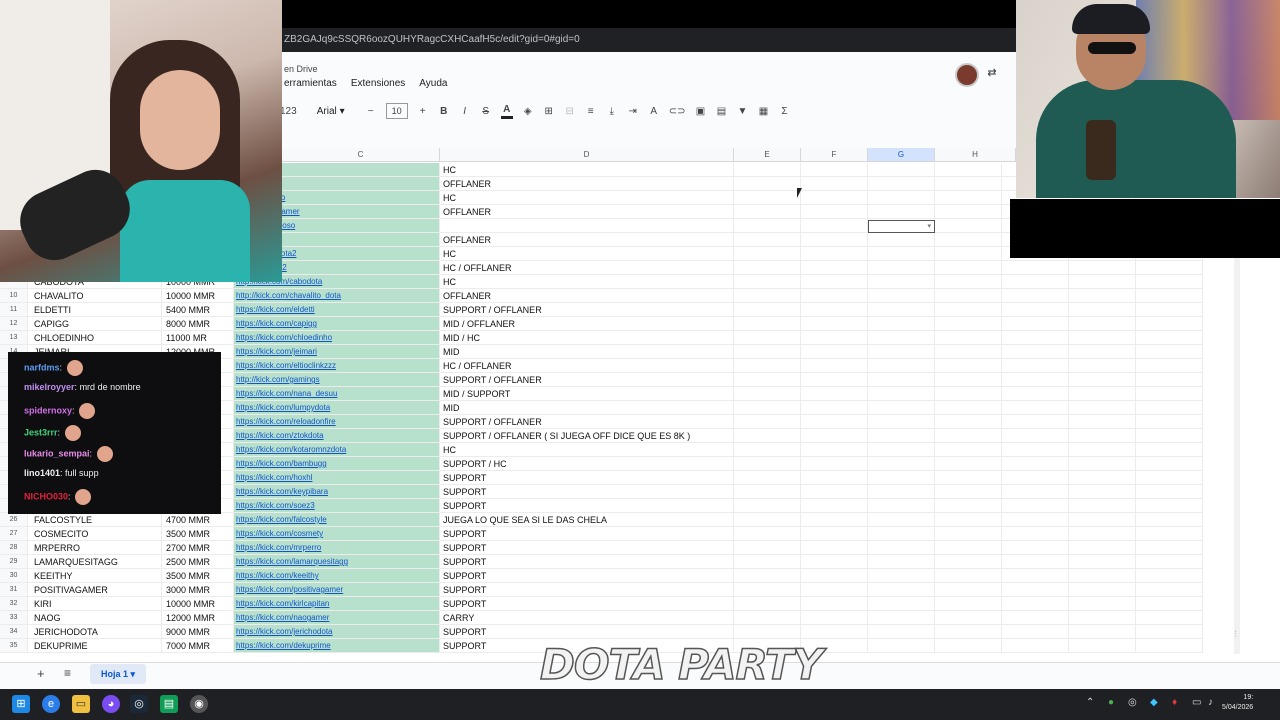  I want to click on windows-start-icon: ⊞, so click(21, 704).